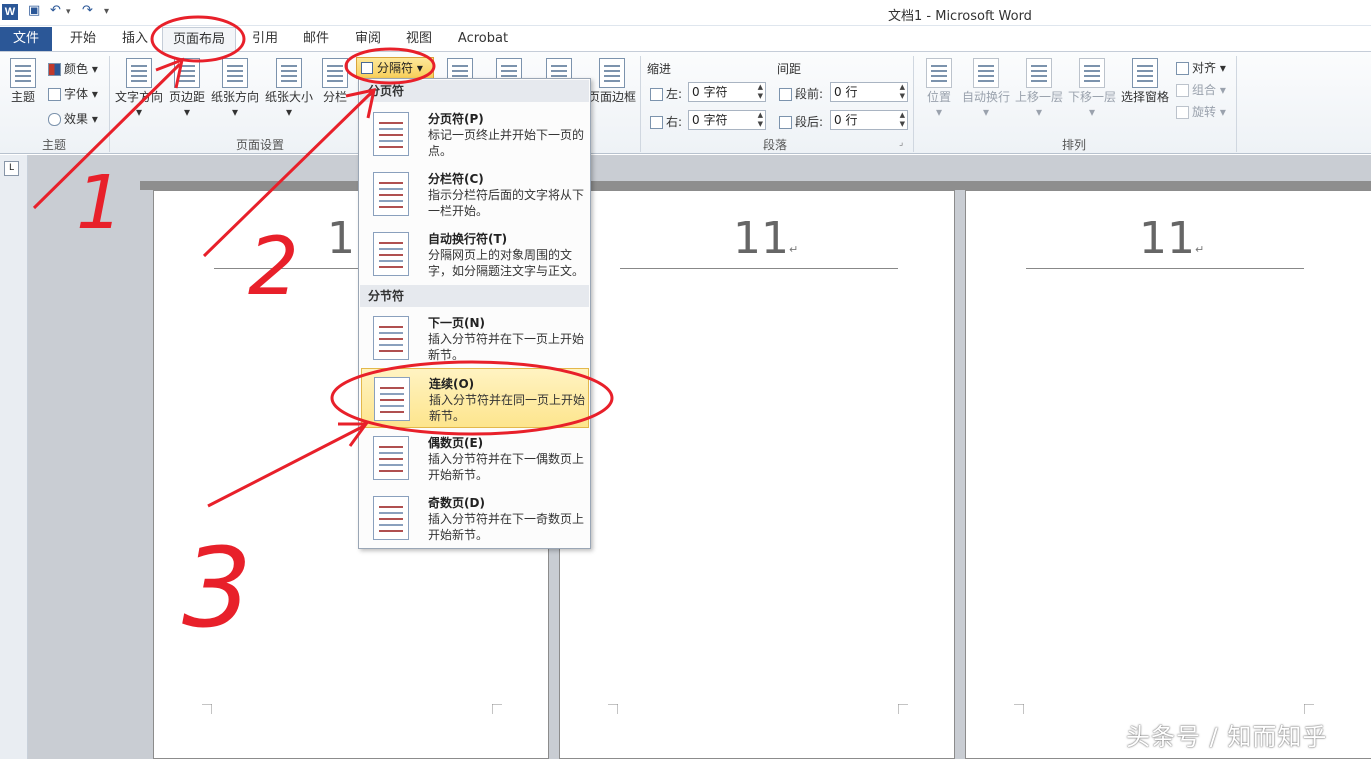 Image resolution: width=1371 pixels, height=759 pixels. I want to click on indent-right-field: 0 字符 ▲ ▼, so click(727, 120).